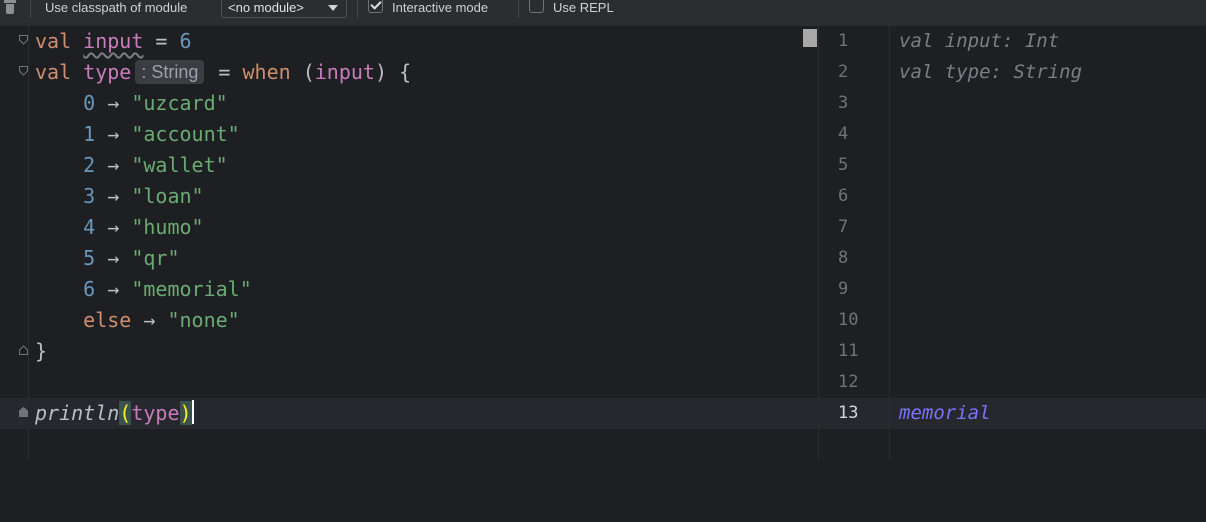  What do you see at coordinates (843, 41) in the screenshot?
I see `line-number: 1` at bounding box center [843, 41].